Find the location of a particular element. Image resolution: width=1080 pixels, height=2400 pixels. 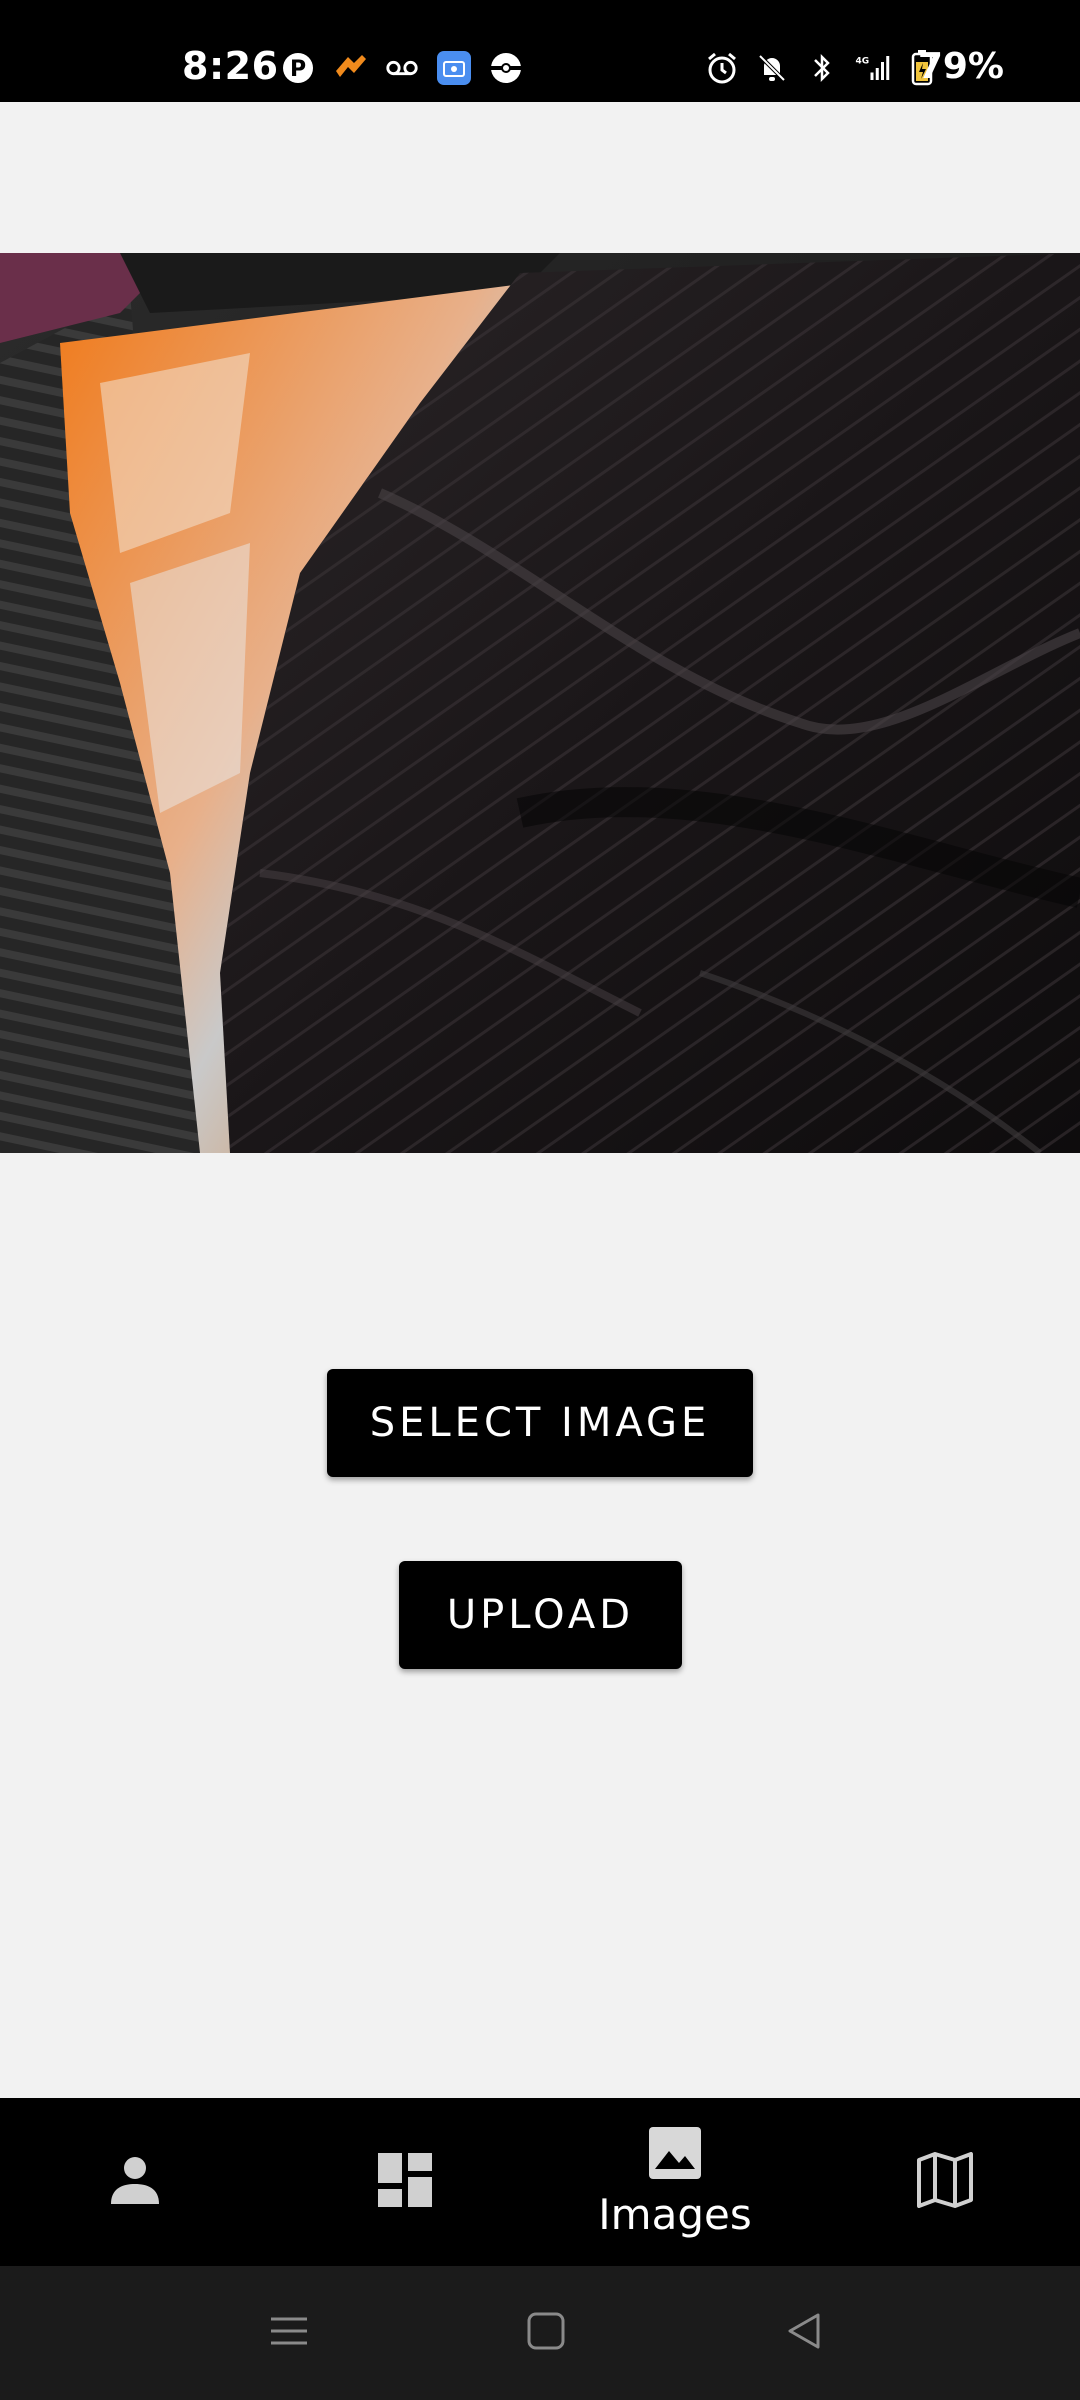

recent-apps-button is located at coordinates (289, 2333).